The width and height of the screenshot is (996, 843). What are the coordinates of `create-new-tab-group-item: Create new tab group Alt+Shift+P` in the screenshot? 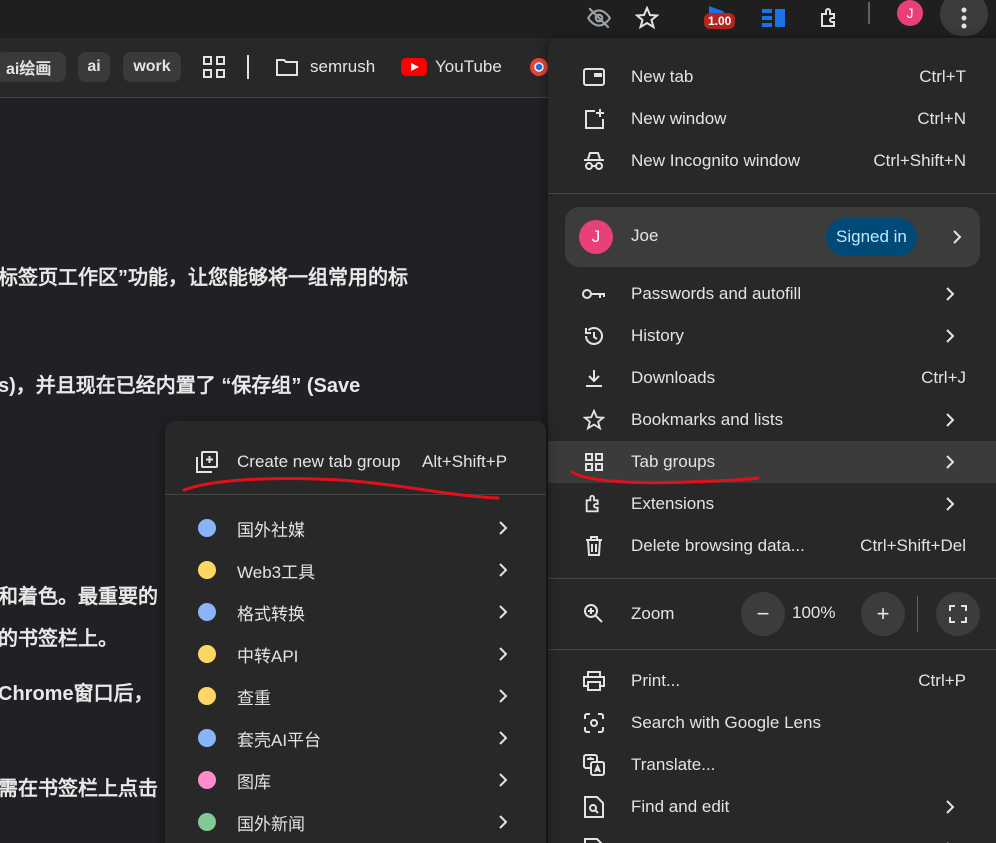 It's located at (355, 462).